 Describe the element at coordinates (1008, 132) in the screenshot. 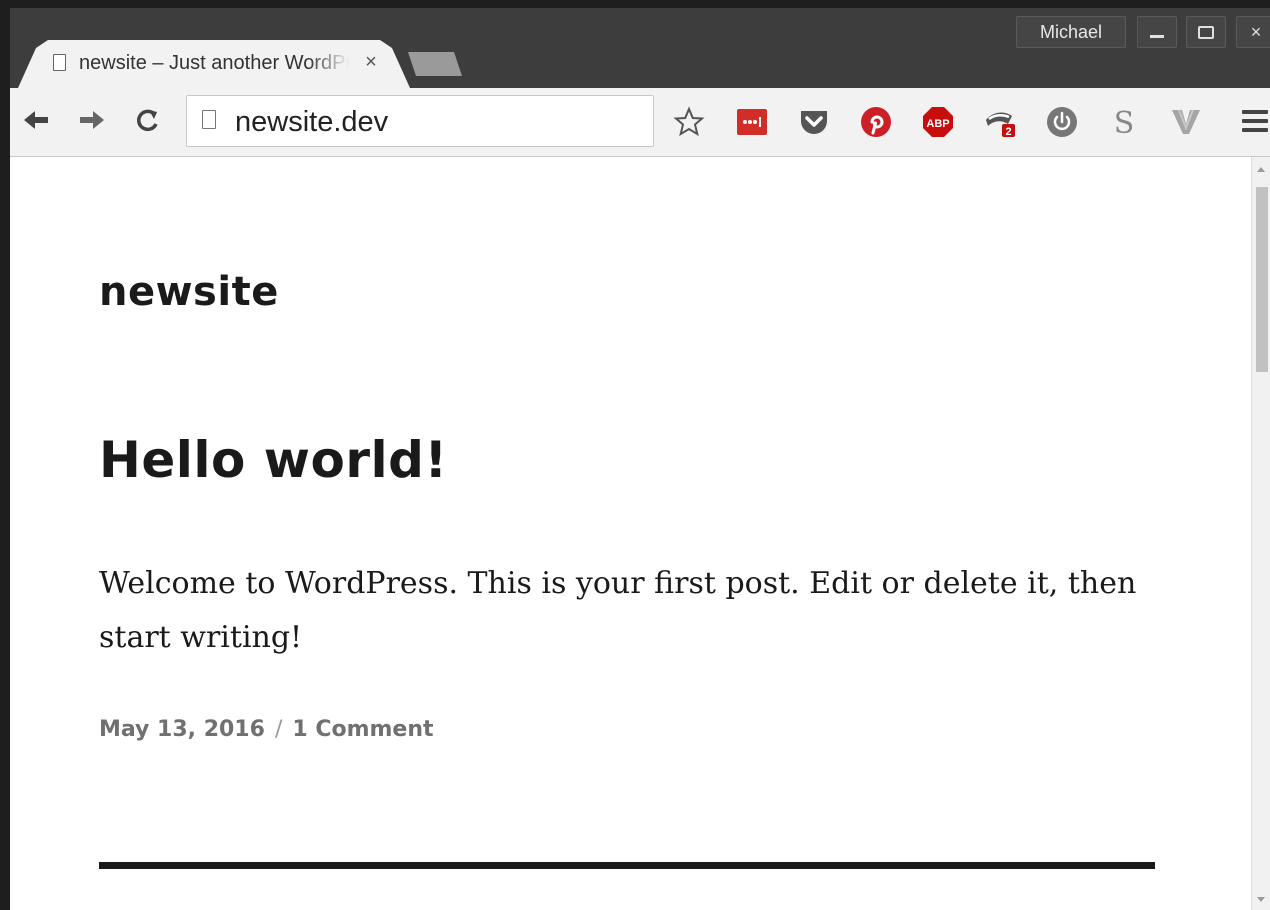

I see `badge-count: 2` at that location.